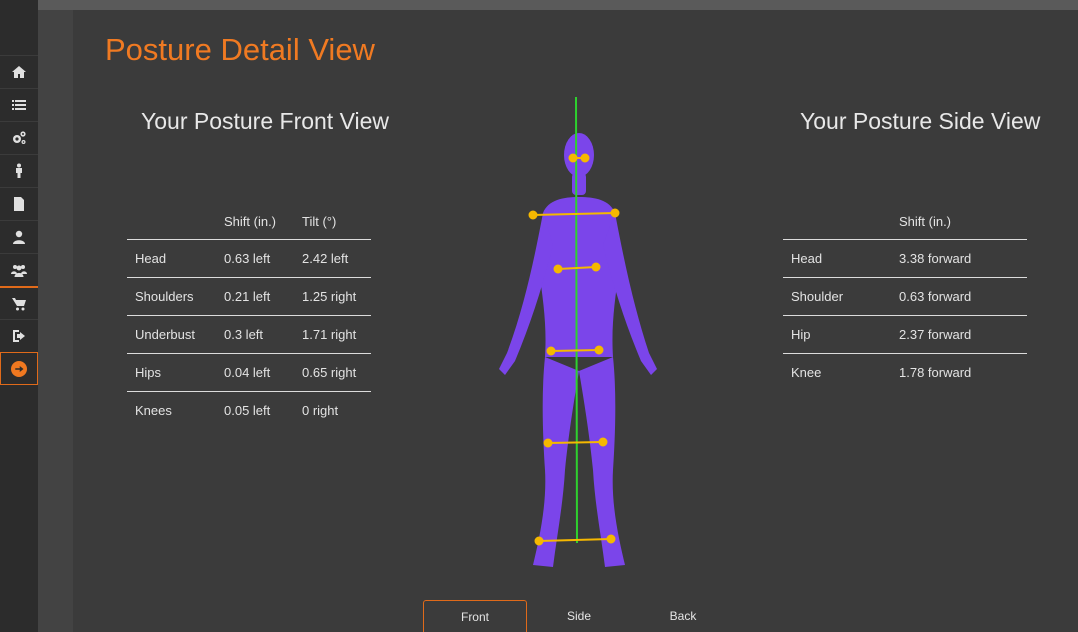 The image size is (1078, 632). I want to click on posture-body-model, so click(578, 331).